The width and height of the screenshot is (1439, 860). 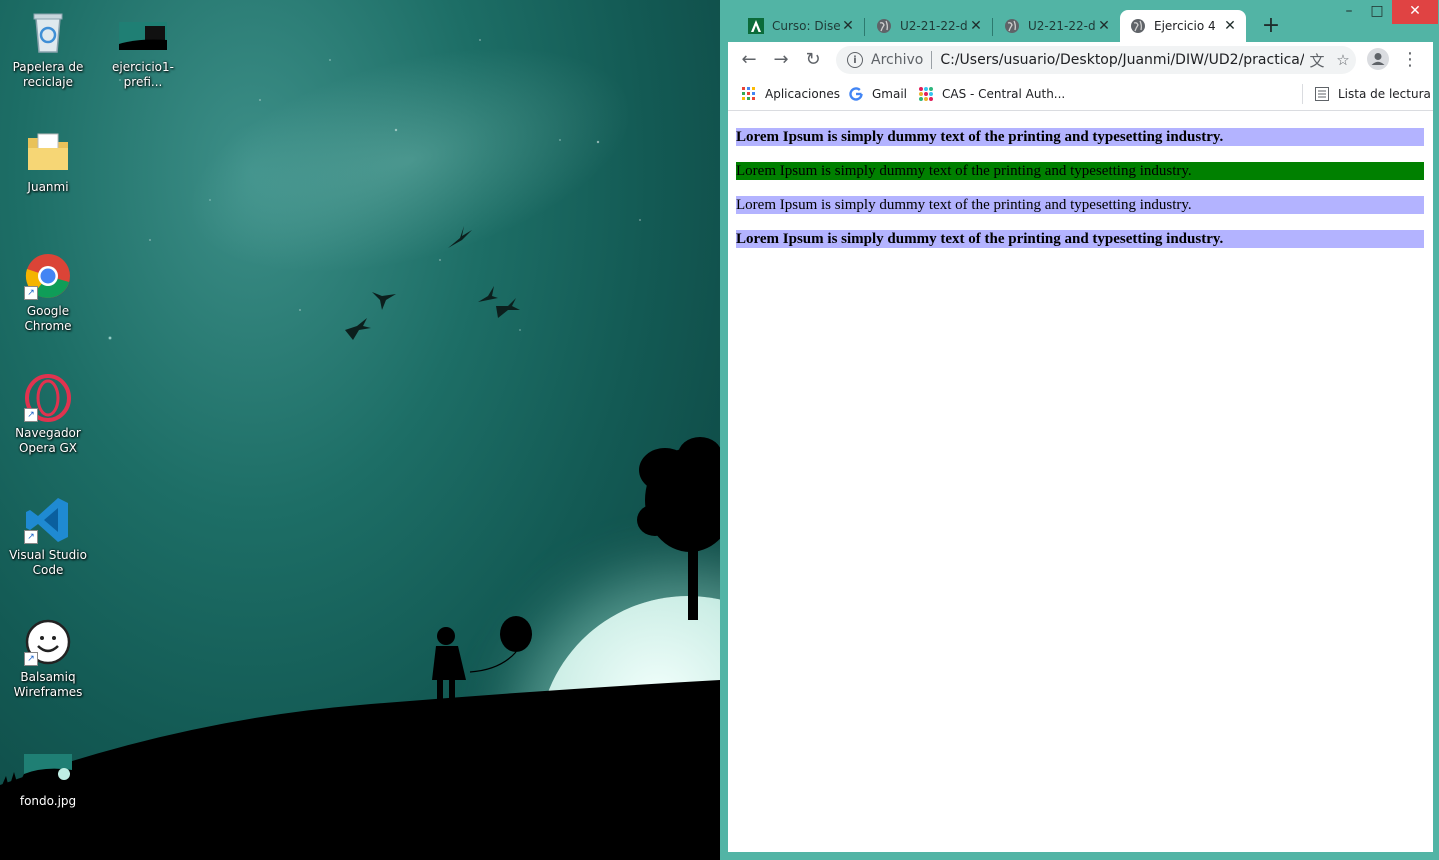 I want to click on reload-icon: ↻, so click(x=813, y=60).